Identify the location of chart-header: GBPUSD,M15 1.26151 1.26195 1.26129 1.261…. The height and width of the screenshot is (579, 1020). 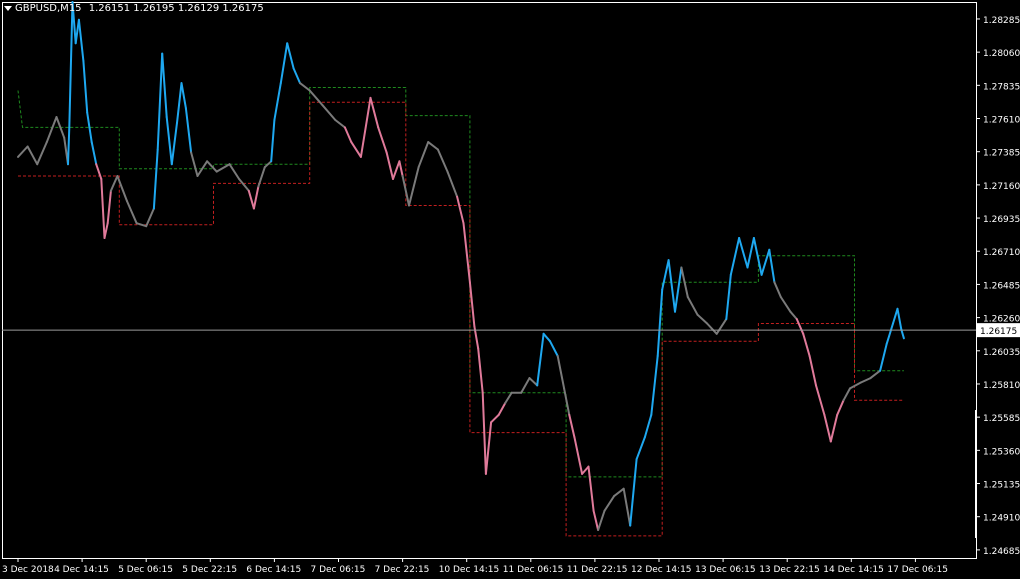
(134, 9).